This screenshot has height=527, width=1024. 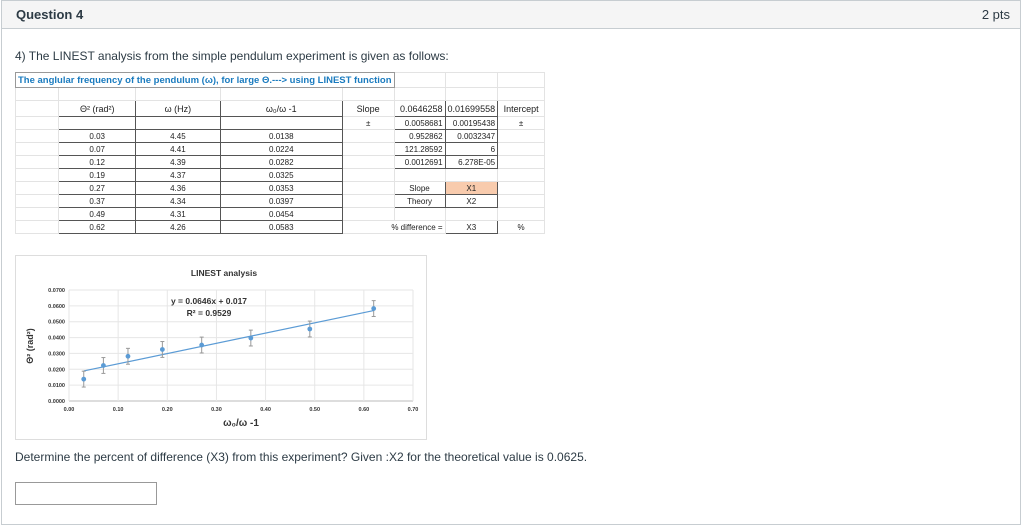 What do you see at coordinates (419, 162) in the screenshot?
I see `sheet-cell: 0.0012691` at bounding box center [419, 162].